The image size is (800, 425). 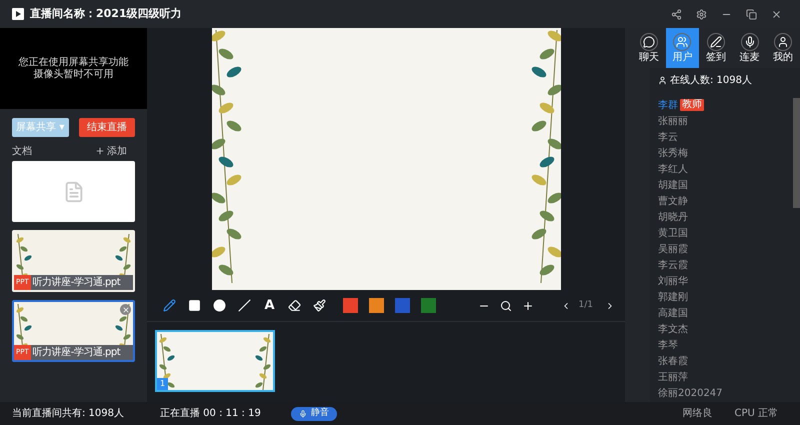 I want to click on user-name: 吴丽霞, so click(x=673, y=249).